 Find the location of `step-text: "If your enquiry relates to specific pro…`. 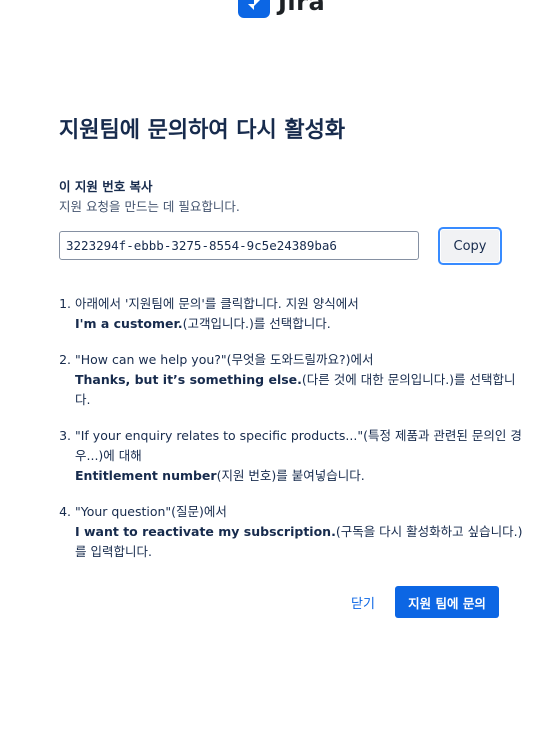

step-text: "If your enquiry relates to specific pro… is located at coordinates (298, 445).